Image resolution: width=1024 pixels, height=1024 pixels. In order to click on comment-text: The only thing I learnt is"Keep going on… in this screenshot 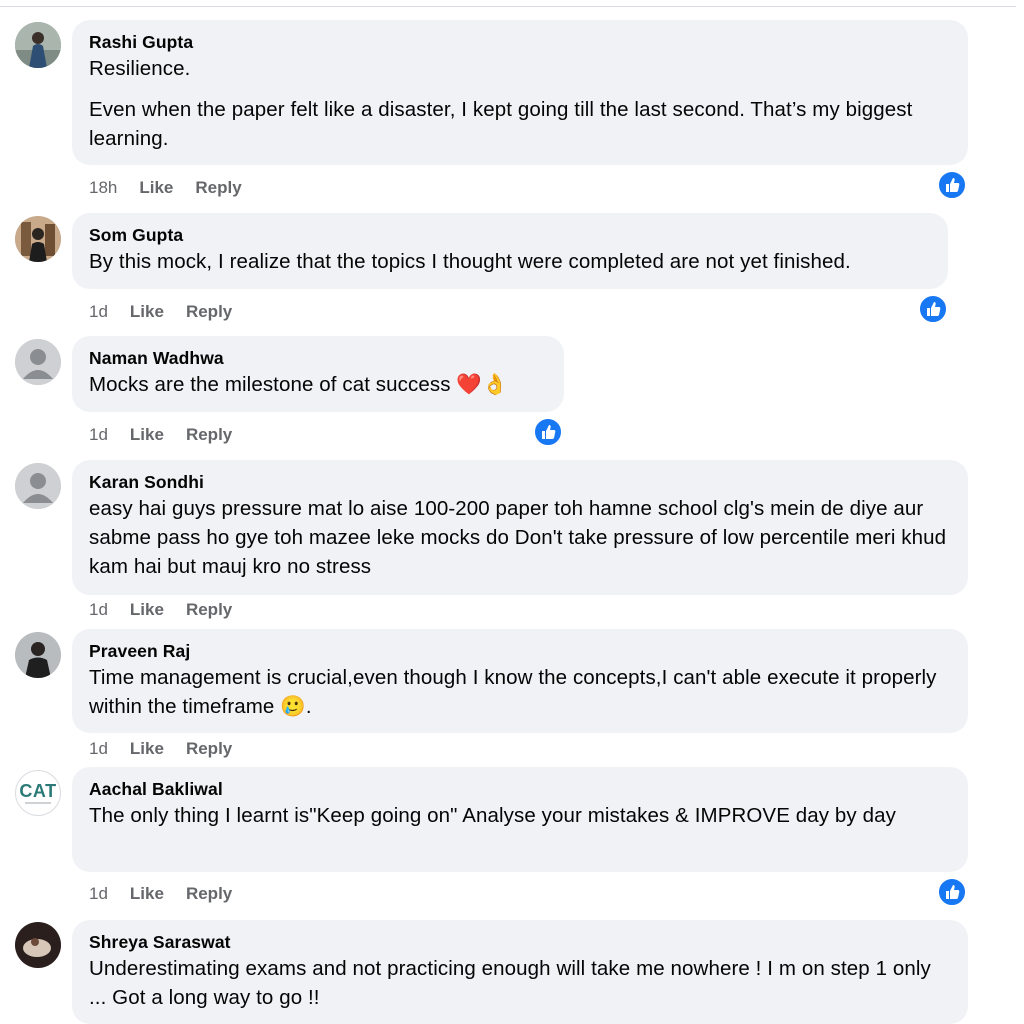, I will do `click(492, 815)`.